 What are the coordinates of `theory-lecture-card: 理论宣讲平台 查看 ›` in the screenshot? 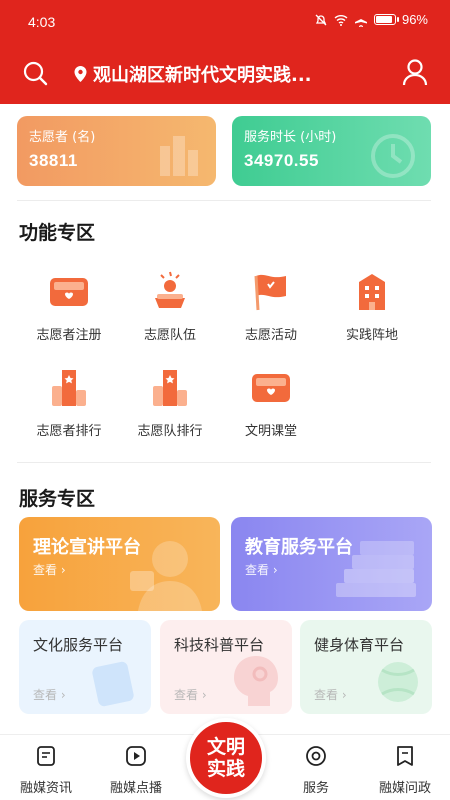 It's located at (119, 564).